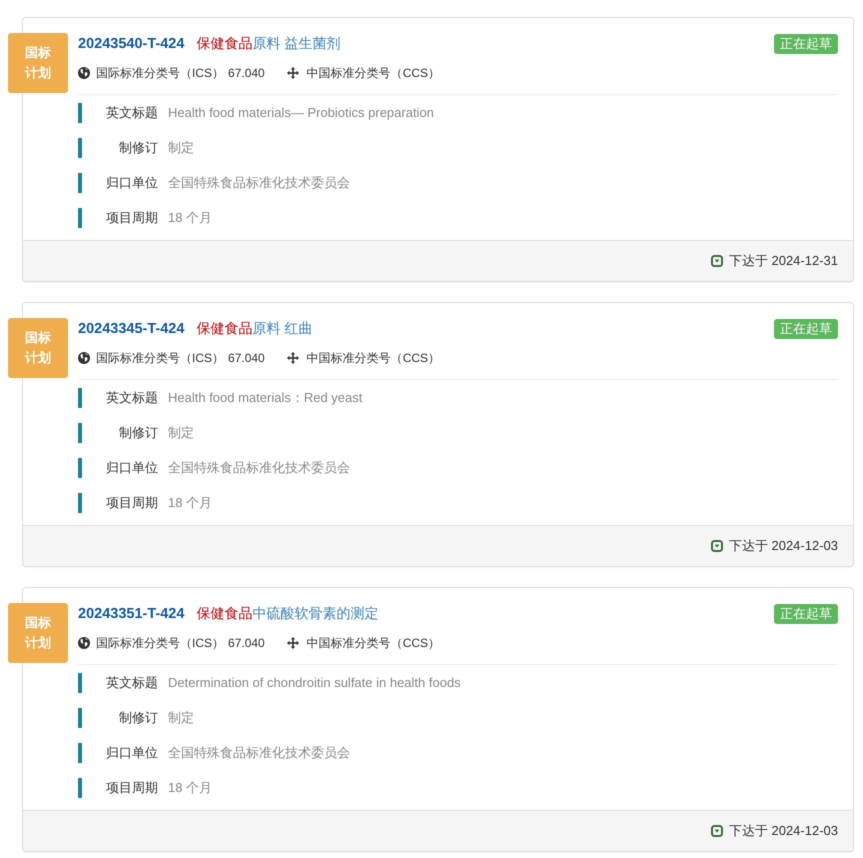 The width and height of the screenshot is (863, 858). Describe the element at coordinates (783, 261) in the screenshot. I see `issue-date: 下达于 2024-12-31` at that location.